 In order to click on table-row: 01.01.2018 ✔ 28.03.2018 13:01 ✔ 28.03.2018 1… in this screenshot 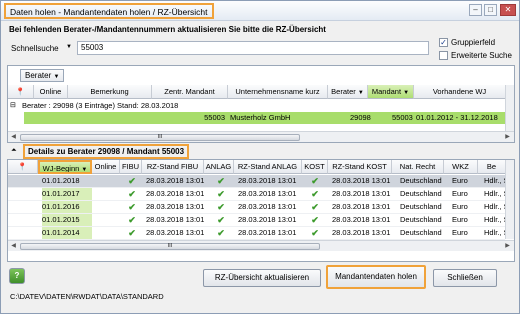, I will do `click(257, 181)`.